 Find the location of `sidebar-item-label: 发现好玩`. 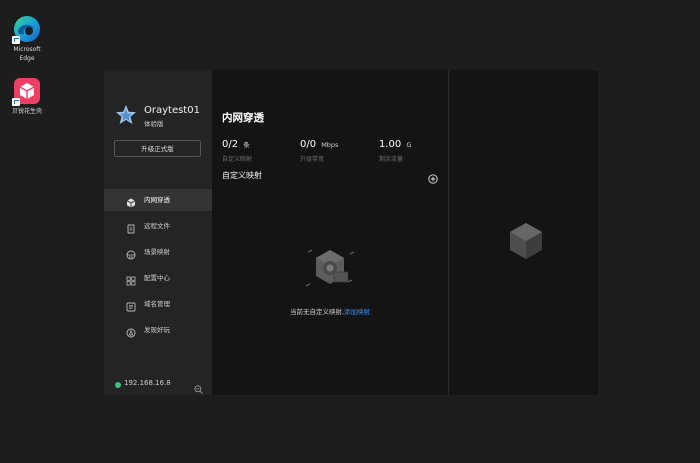

sidebar-item-label: 发现好玩 is located at coordinates (157, 330).